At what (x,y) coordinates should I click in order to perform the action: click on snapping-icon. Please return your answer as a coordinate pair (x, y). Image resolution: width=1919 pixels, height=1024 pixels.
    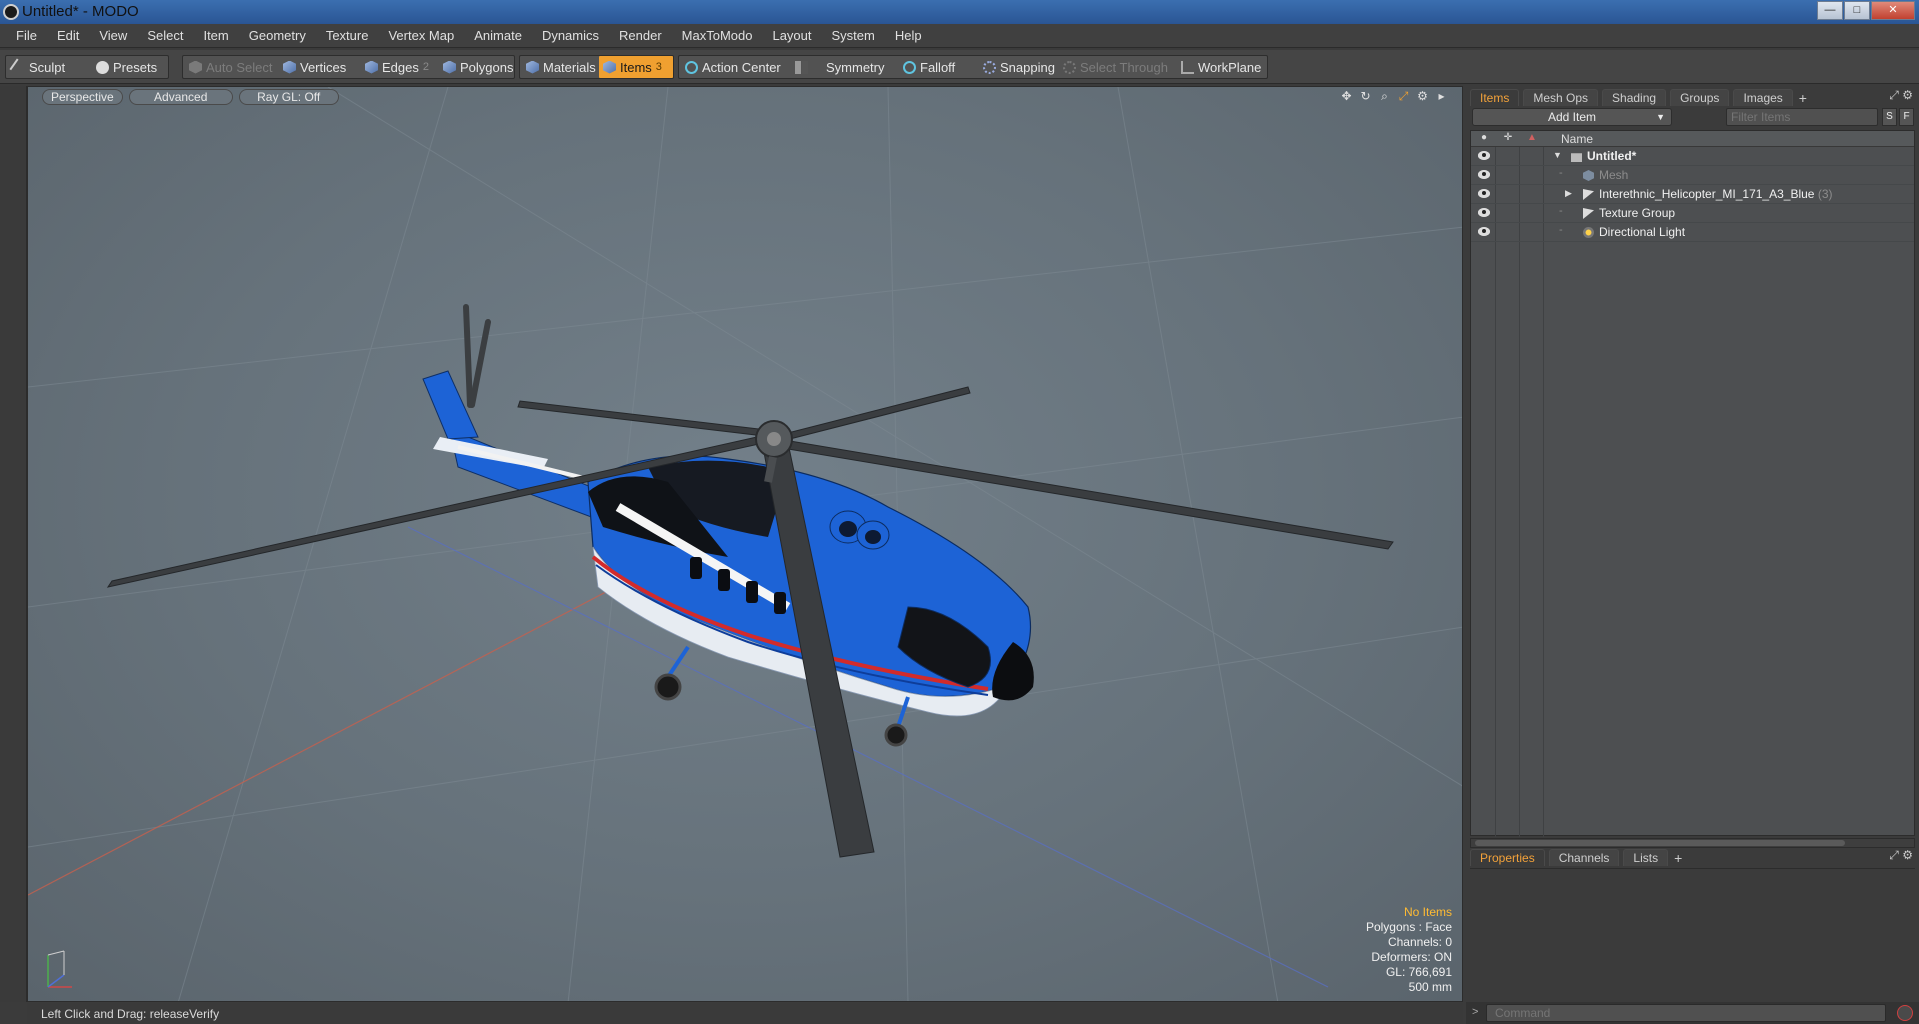
    Looking at the image, I should click on (989, 67).